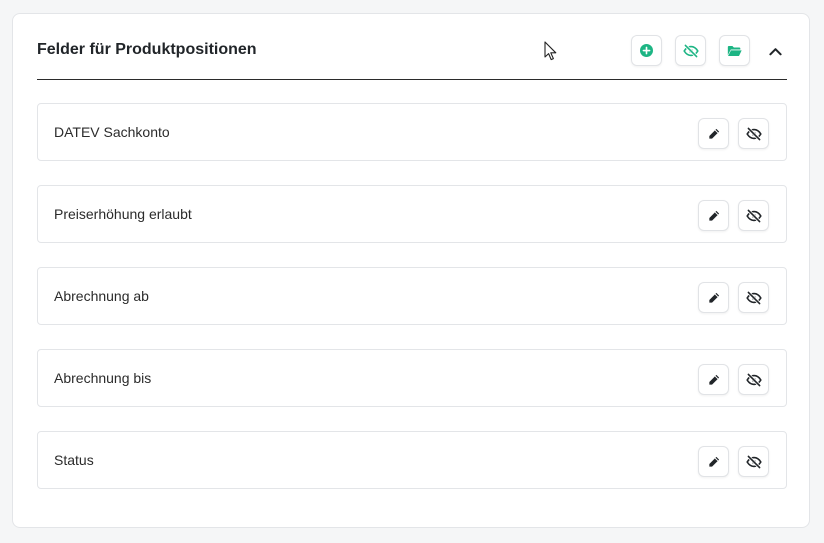 The image size is (824, 543). Describe the element at coordinates (101, 296) in the screenshot. I see `field-label: Abrechnung ab` at that location.